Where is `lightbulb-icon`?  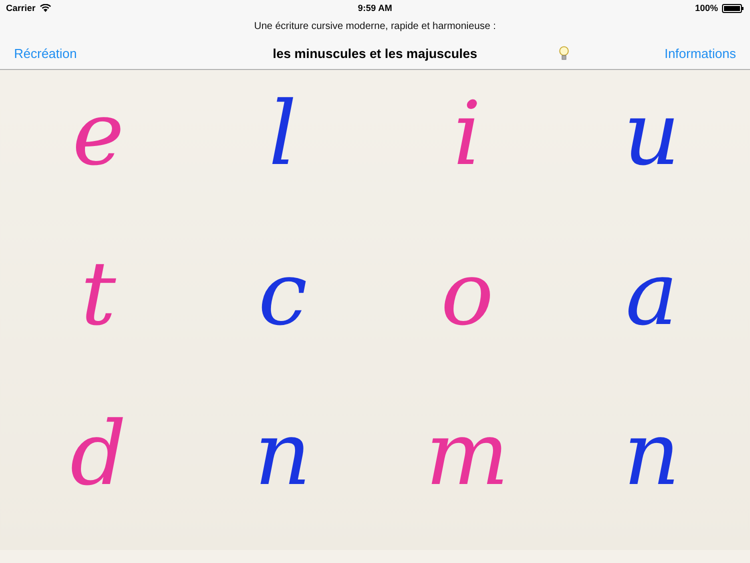
lightbulb-icon is located at coordinates (564, 53).